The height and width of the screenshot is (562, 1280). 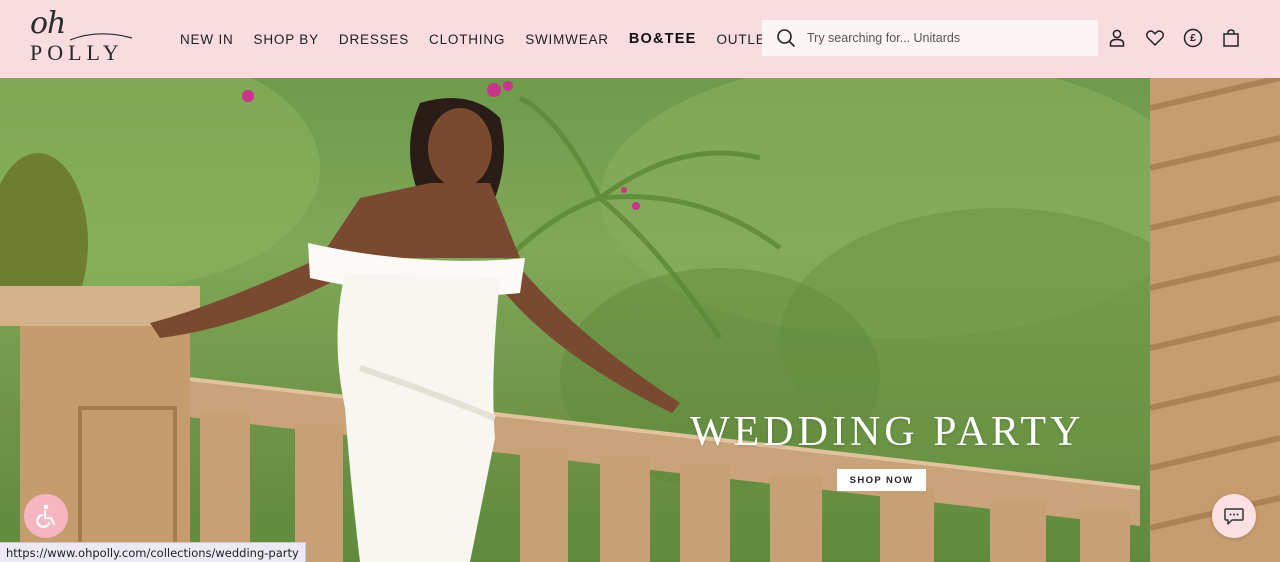 I want to click on oh-polly-logo: oh POLLY, so click(x=81, y=36).